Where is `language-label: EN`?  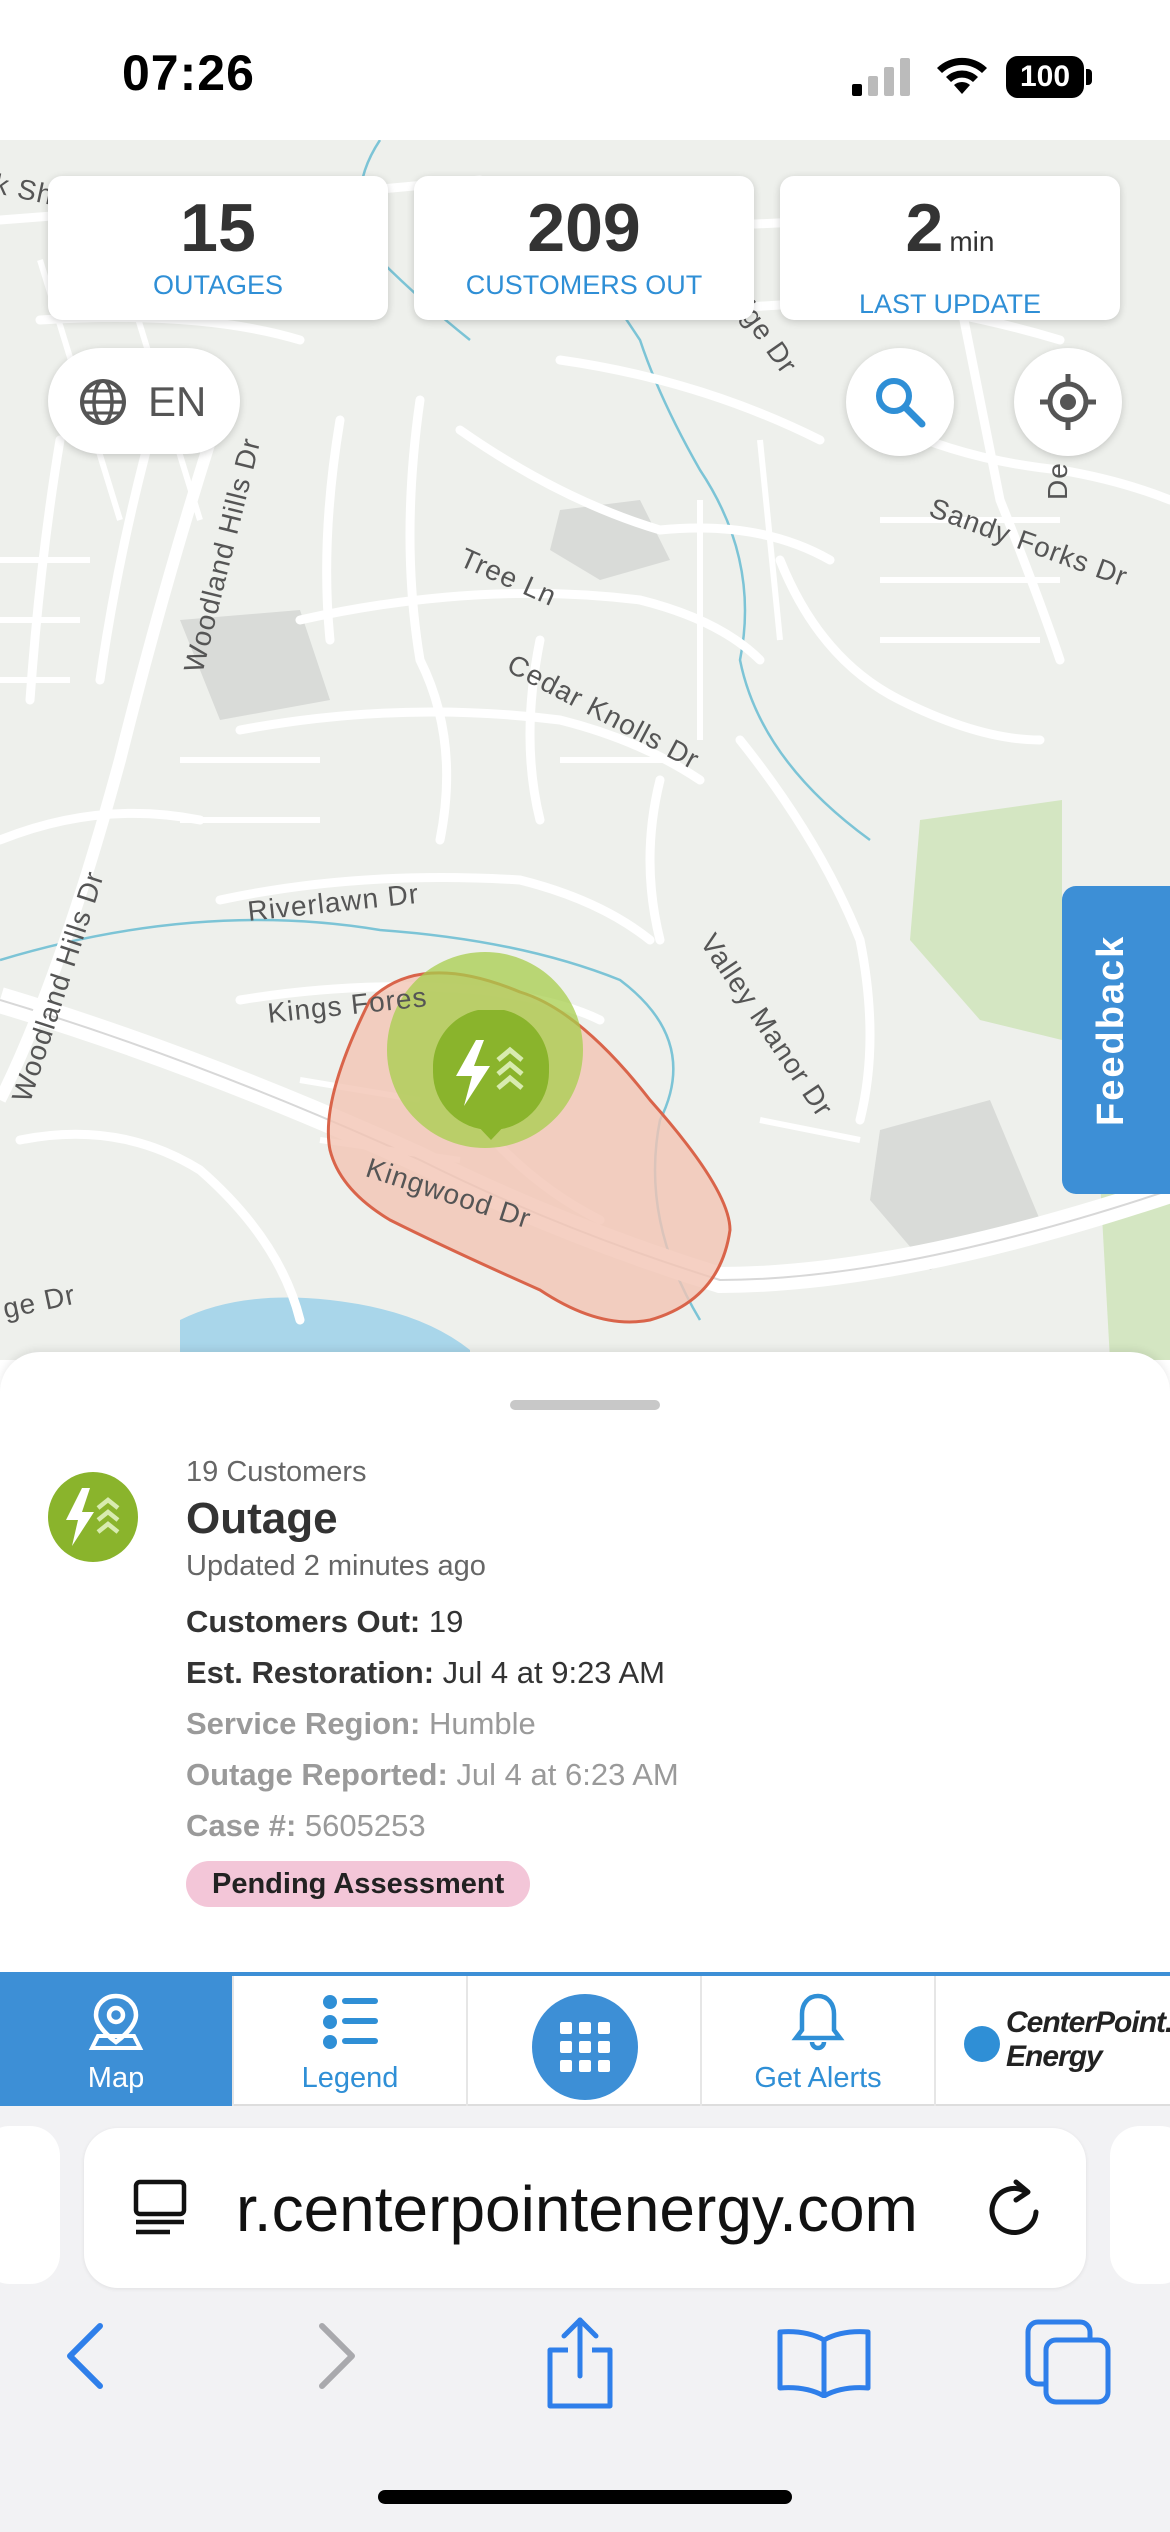 language-label: EN is located at coordinates (177, 401).